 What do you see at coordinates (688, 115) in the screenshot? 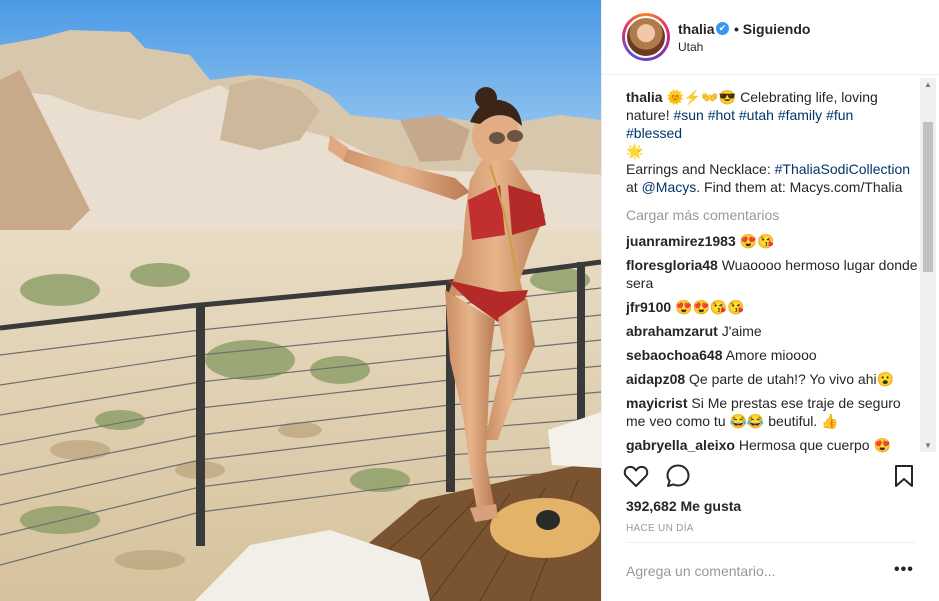
I see `hashtag-sun: #sun` at bounding box center [688, 115].